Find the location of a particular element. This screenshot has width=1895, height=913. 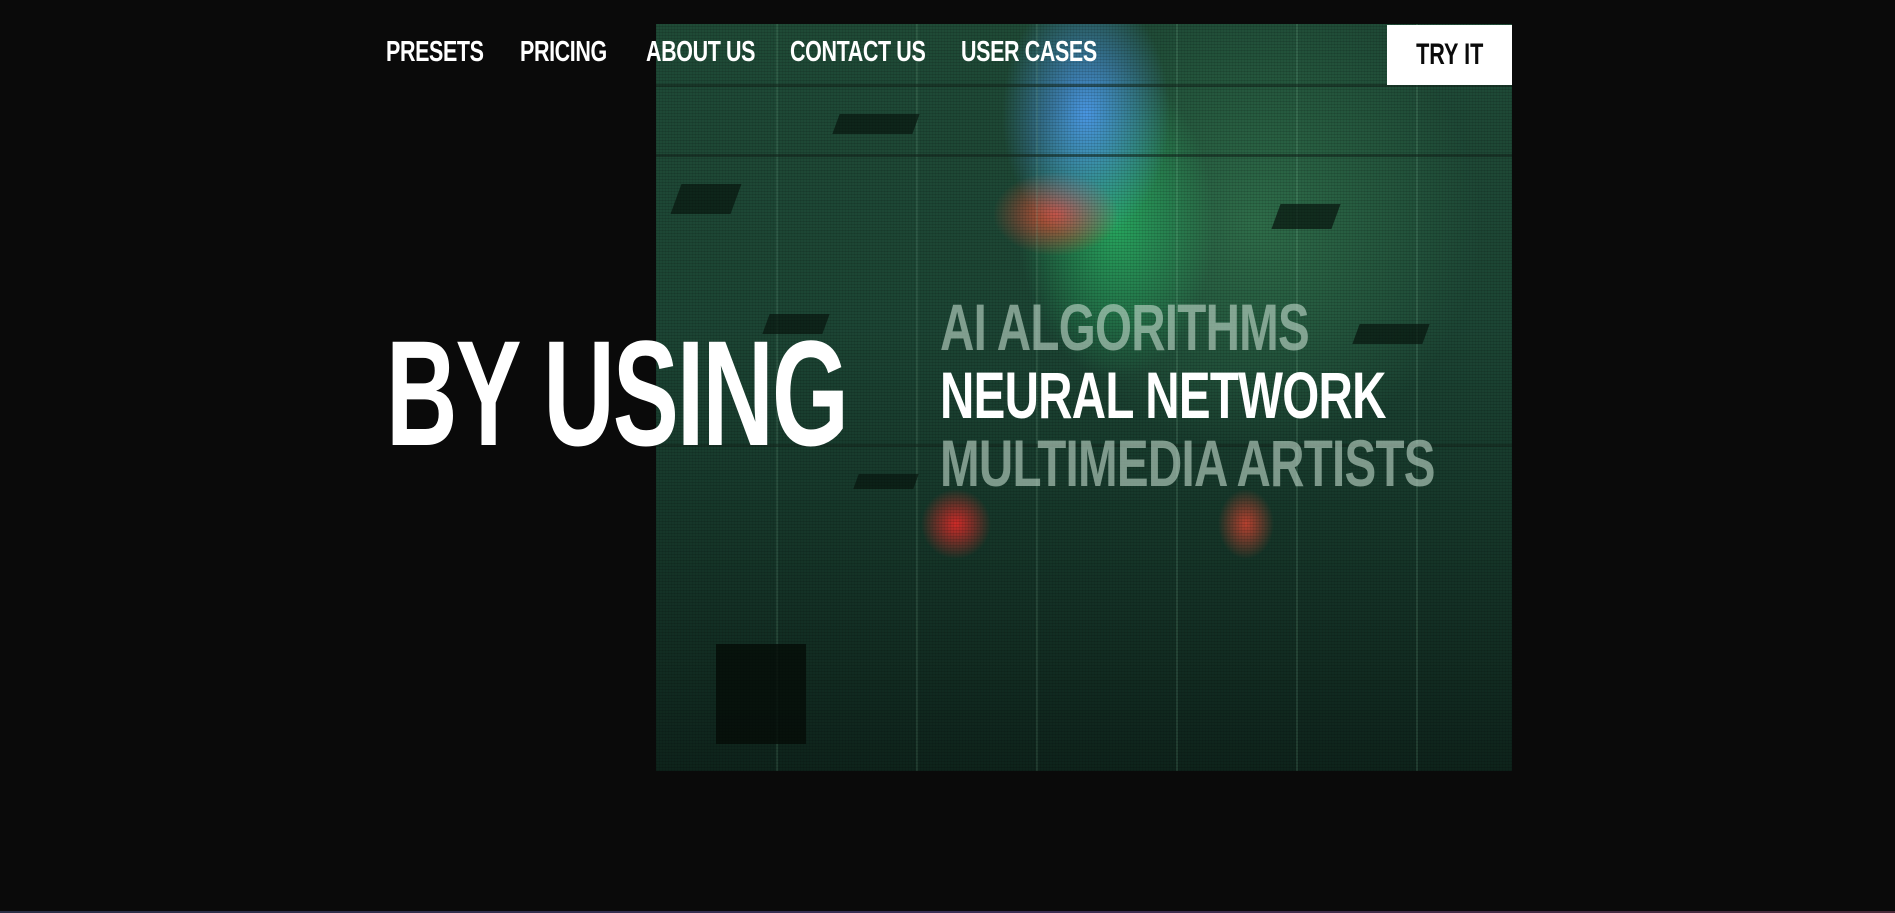

try-it-button: TRY IT is located at coordinates (1449, 55).